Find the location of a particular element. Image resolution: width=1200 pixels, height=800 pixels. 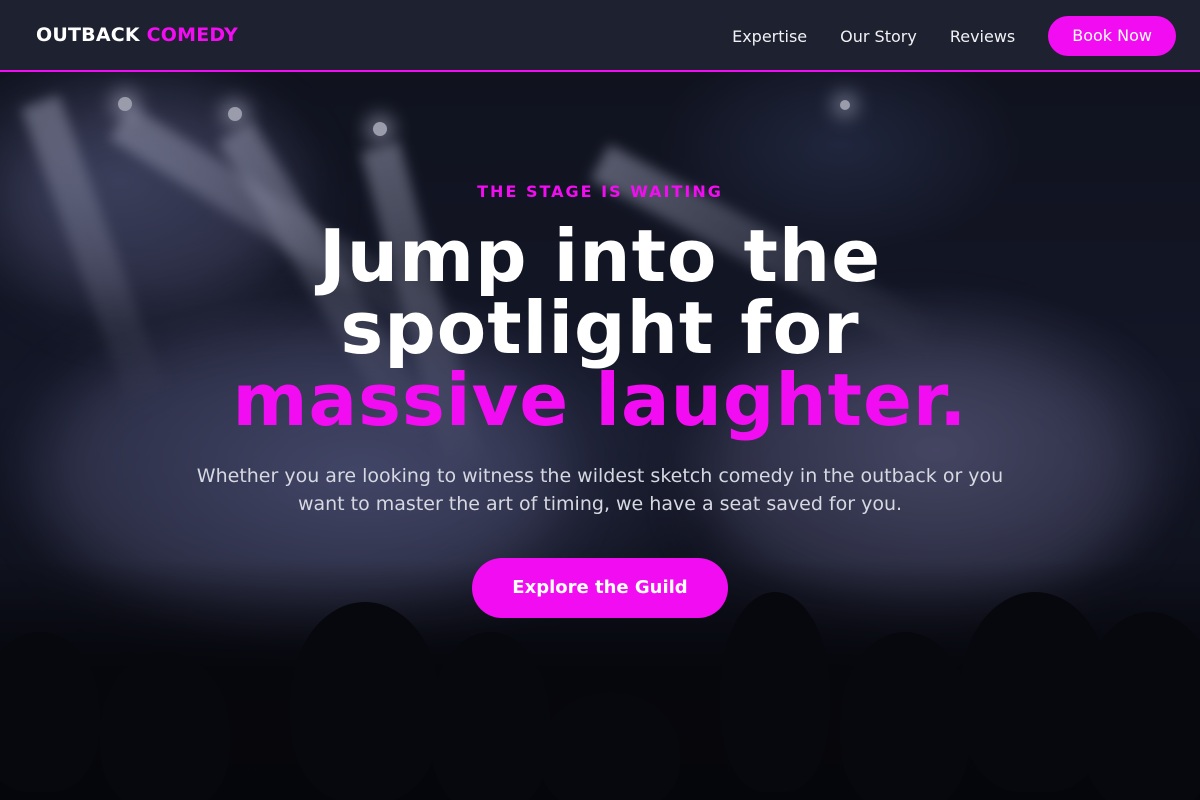

brand-name-primary: OUTBACK is located at coordinates (88, 35).